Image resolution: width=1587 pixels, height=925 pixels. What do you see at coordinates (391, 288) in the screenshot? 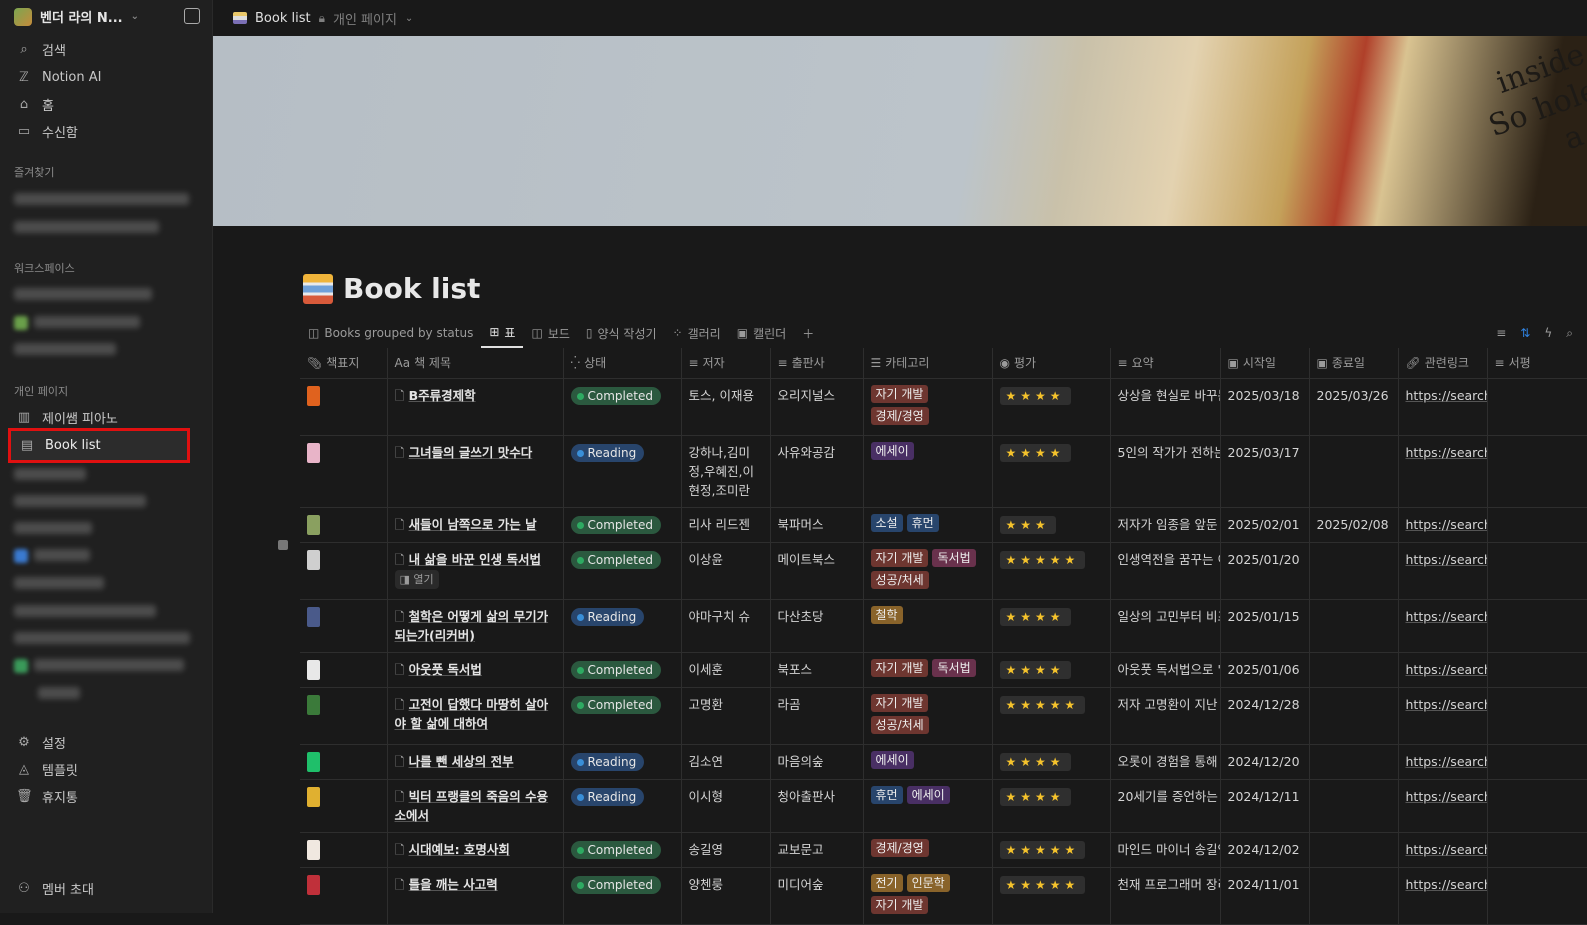
I see `page-title: Book list` at bounding box center [391, 288].